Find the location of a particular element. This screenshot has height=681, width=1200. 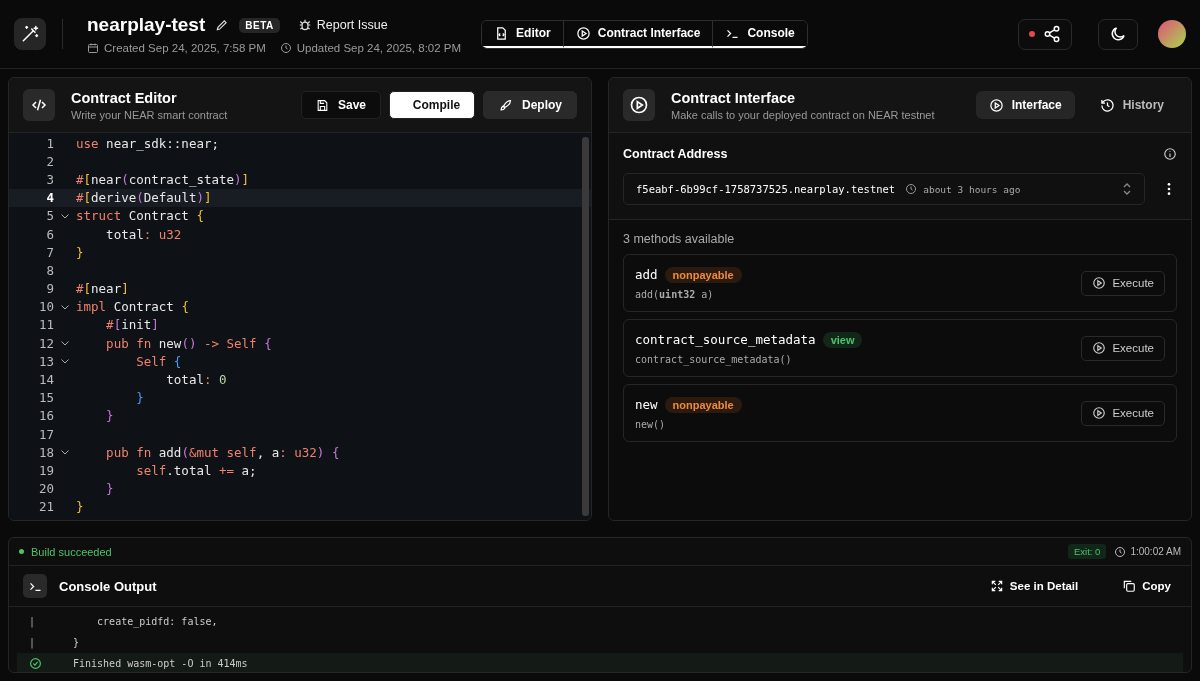

code-line: #[init] is located at coordinates (132, 325).